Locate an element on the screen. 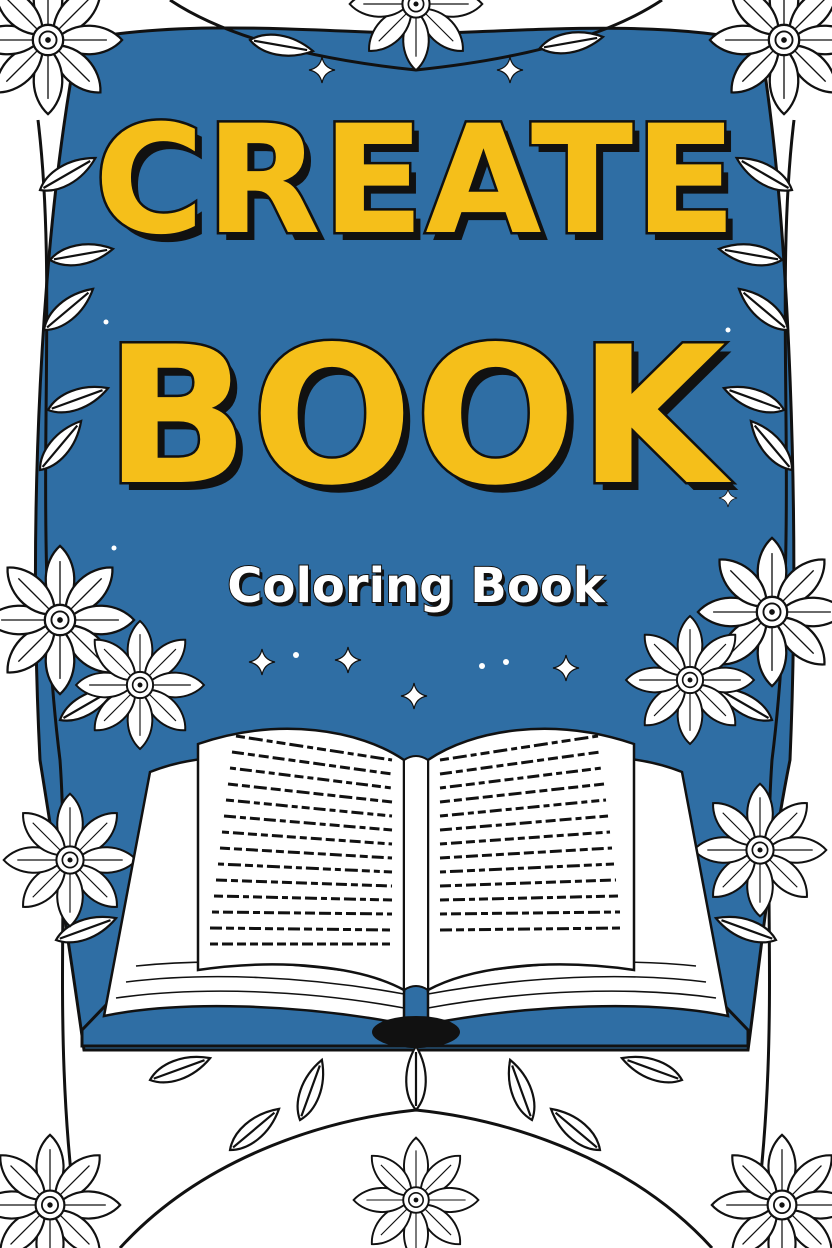 The height and width of the screenshot is (1248, 832). subtitle: Coloring Book is located at coordinates (415, 586).